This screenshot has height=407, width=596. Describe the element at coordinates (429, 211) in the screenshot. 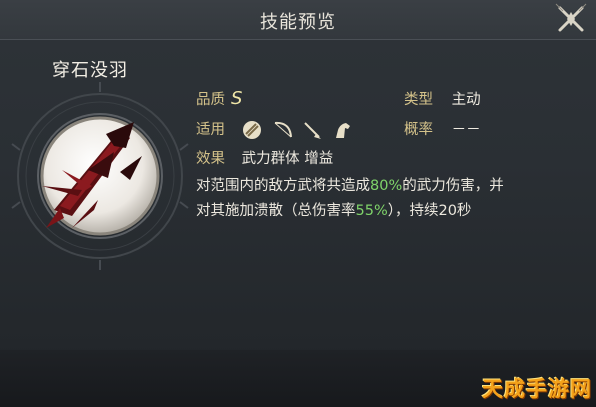

I see `desc-text: ），持续20秒` at that location.